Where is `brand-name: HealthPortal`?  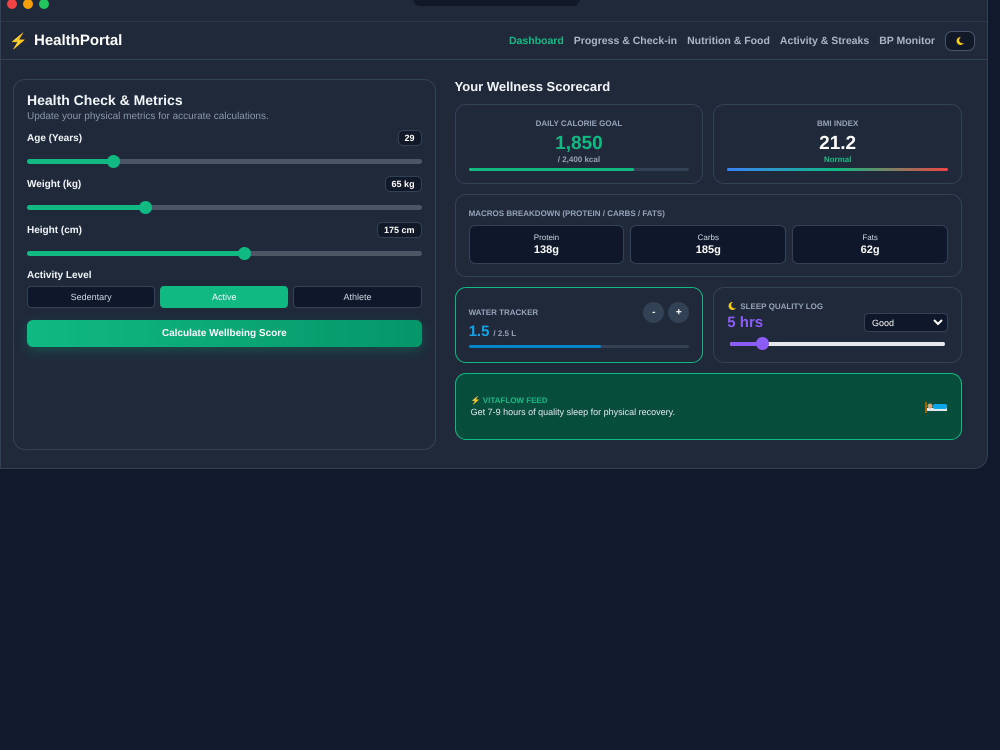
brand-name: HealthPortal is located at coordinates (78, 41).